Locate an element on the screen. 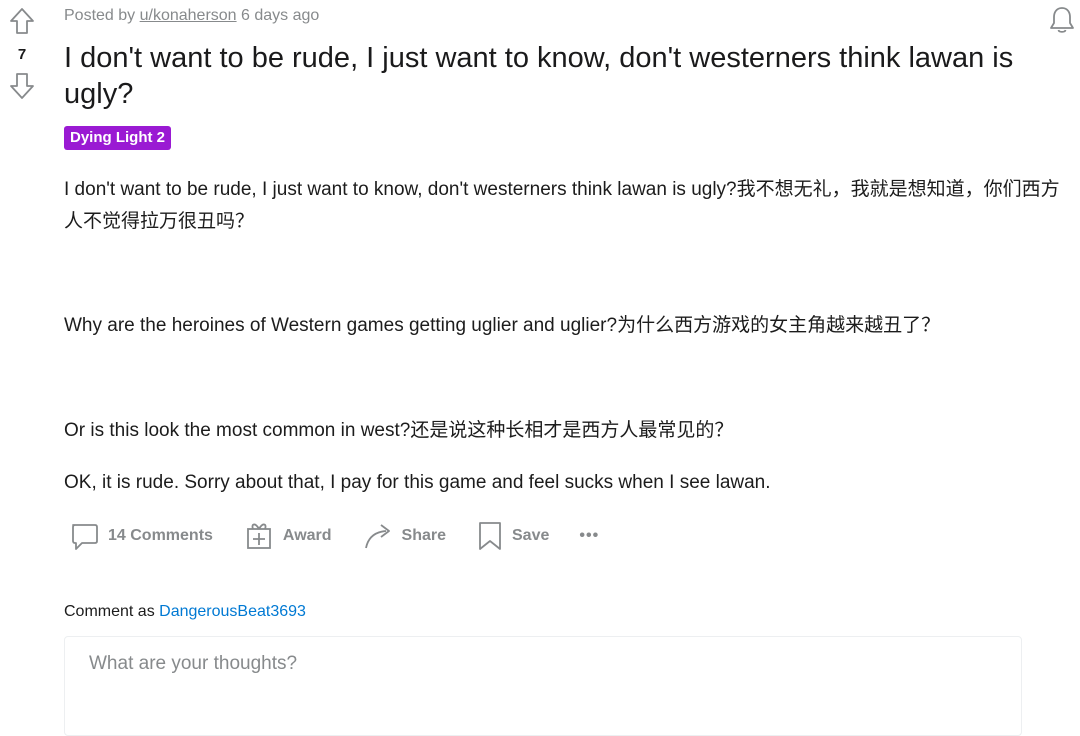 Image resolution: width=1080 pixels, height=736 pixels. save-label: Save is located at coordinates (531, 535).